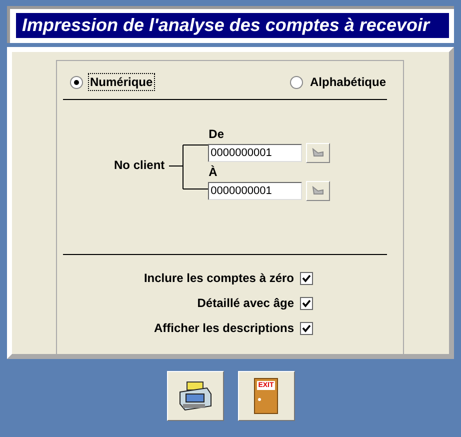  Describe the element at coordinates (338, 82) in the screenshot. I see `radio-option: Alphabétique` at that location.